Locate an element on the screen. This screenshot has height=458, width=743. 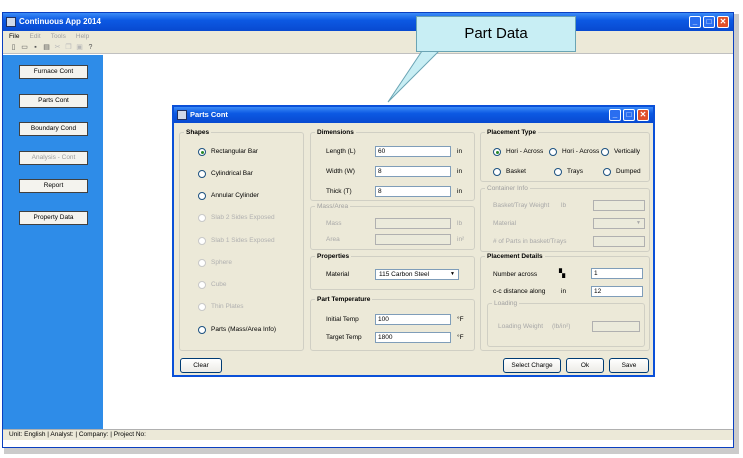
clear-button: Clear is located at coordinates (201, 365).